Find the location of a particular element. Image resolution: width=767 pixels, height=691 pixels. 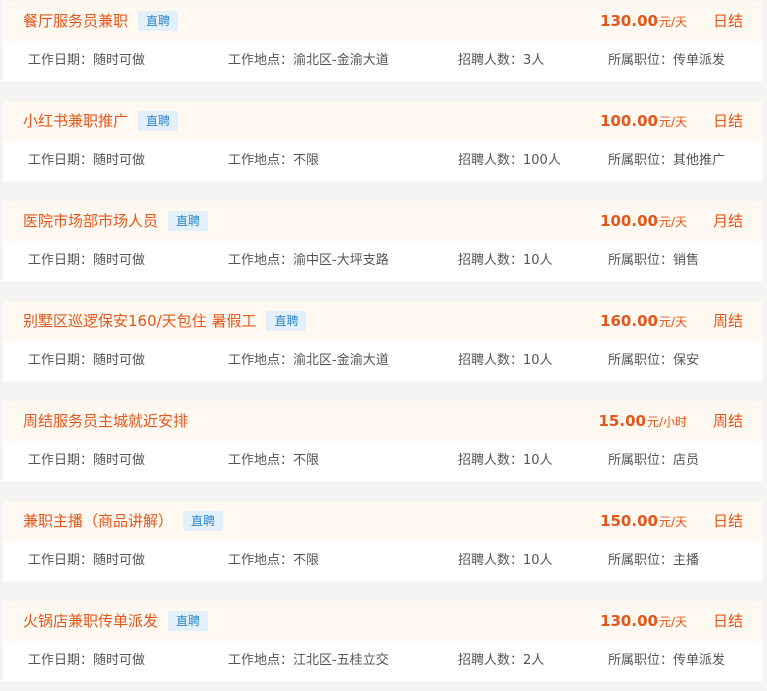

job-position-value: 销售 is located at coordinates (686, 260).